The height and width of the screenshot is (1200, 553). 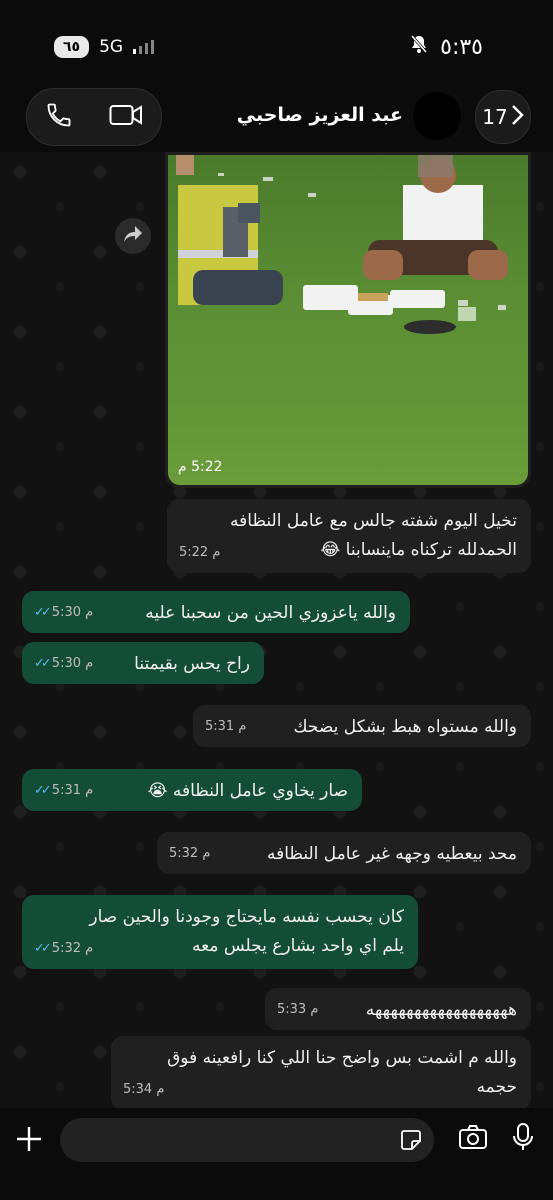 I want to click on message-meta: 5:31 م, so click(x=225, y=726).